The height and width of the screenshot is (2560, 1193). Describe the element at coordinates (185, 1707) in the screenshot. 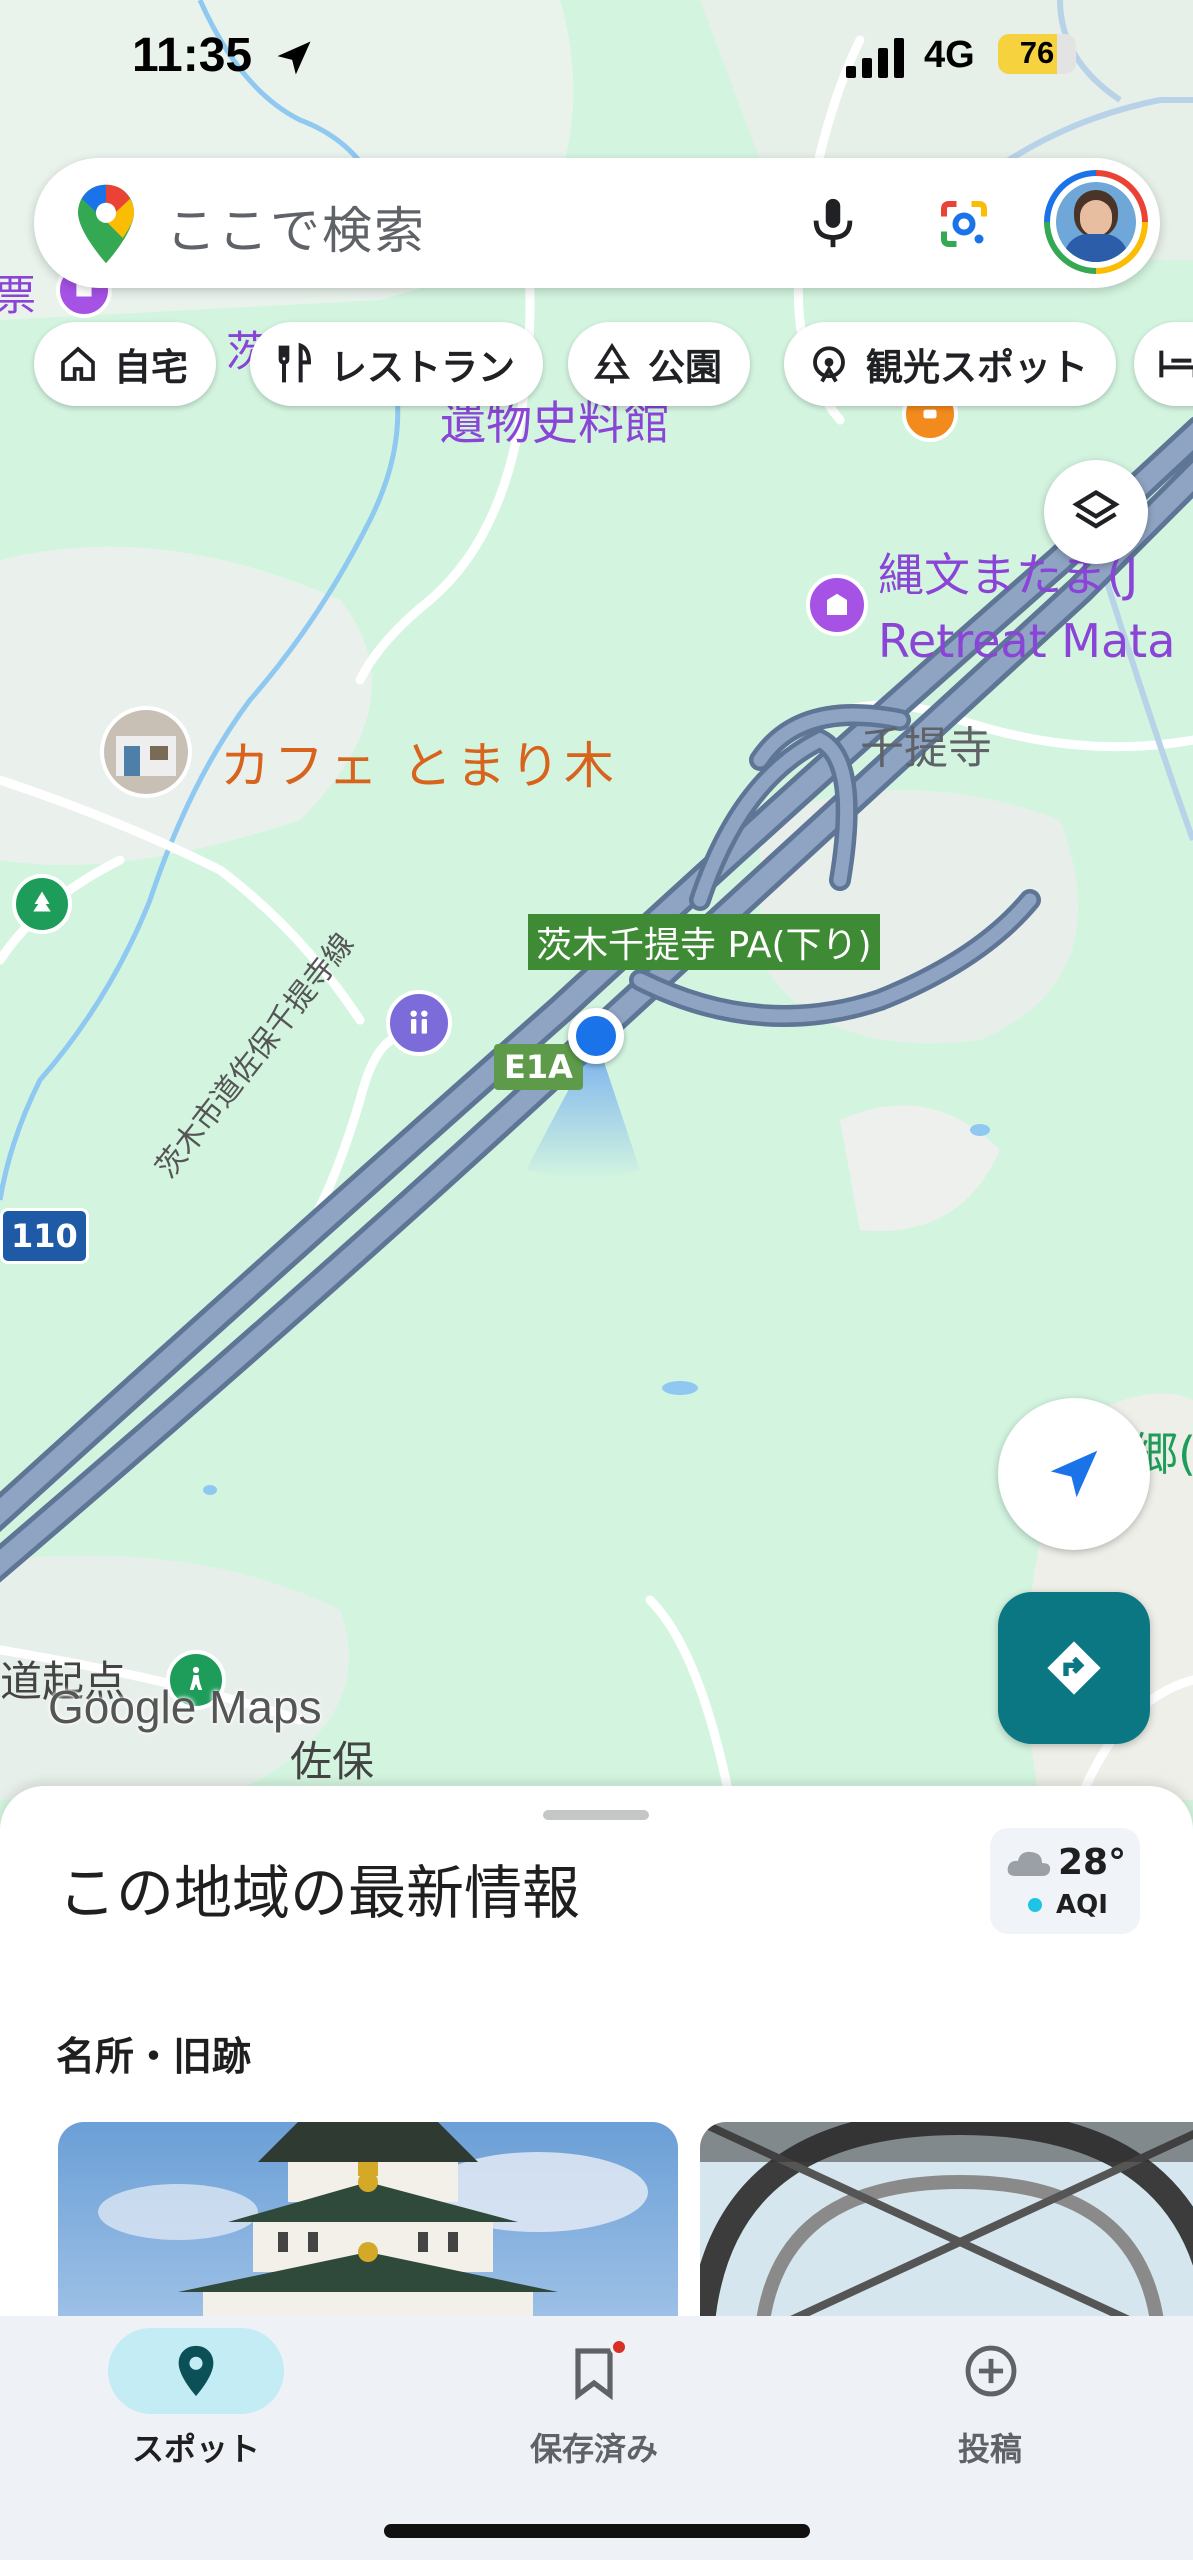

I see `google-maps-logo: Google Maps` at that location.